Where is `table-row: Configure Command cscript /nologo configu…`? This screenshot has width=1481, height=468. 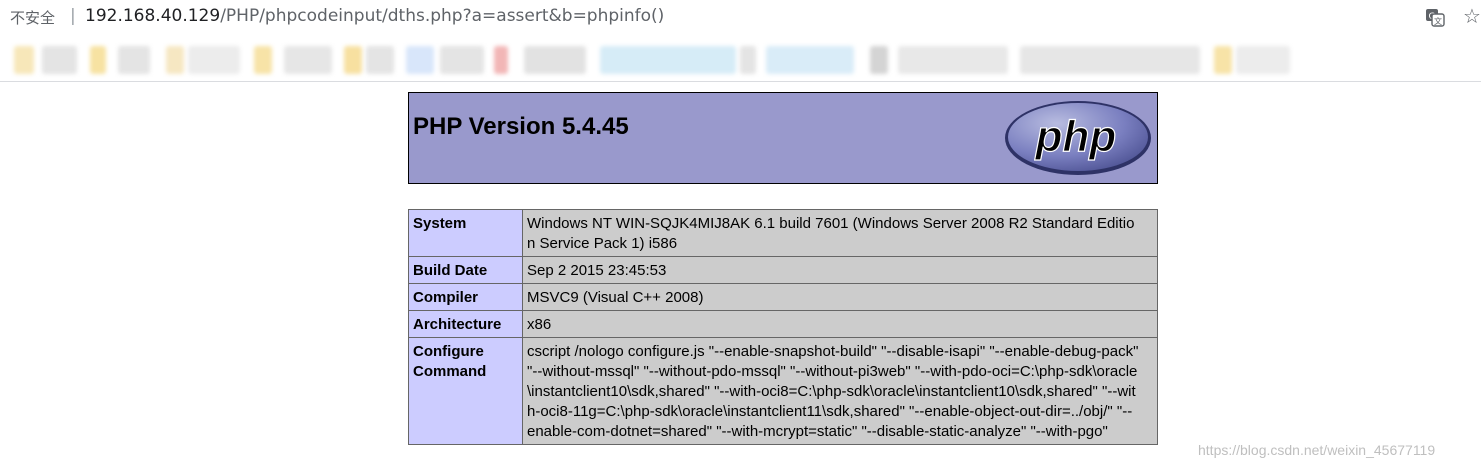 table-row: Configure Command cscript /nologo configu… is located at coordinates (783, 391).